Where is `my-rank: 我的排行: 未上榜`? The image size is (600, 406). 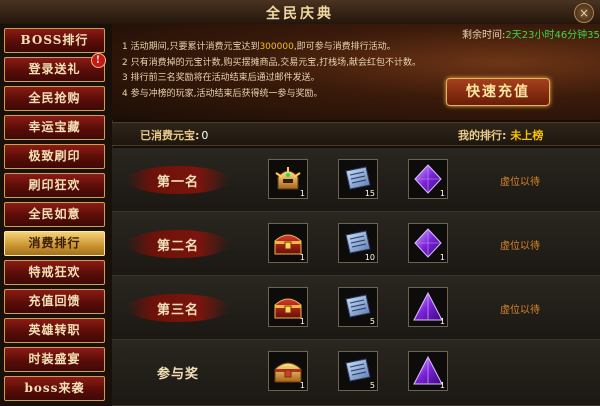
my-rank: 我的排行: 未上榜 is located at coordinates (501, 135).